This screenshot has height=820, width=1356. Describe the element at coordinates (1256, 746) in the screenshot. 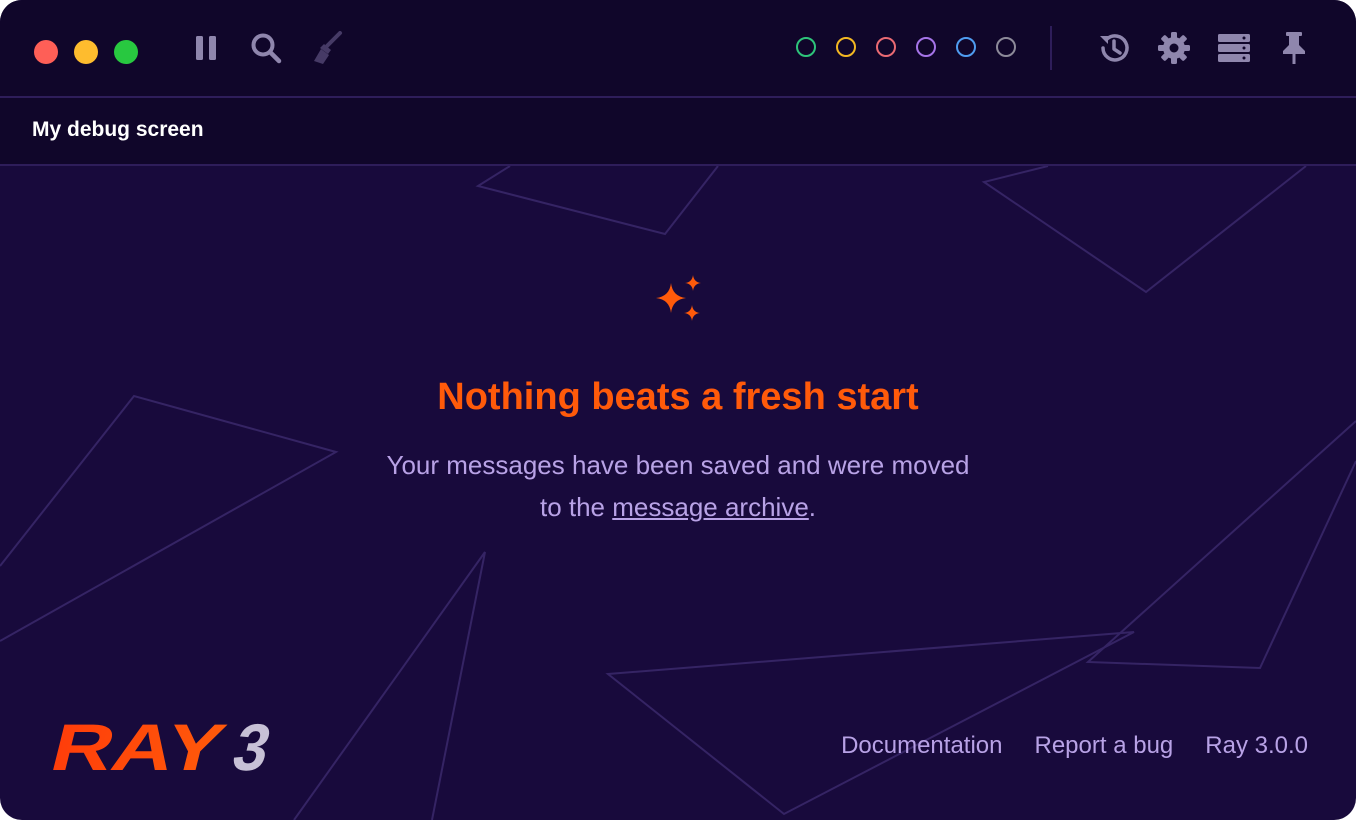

I see `version-label: Ray 3.0.0` at that location.